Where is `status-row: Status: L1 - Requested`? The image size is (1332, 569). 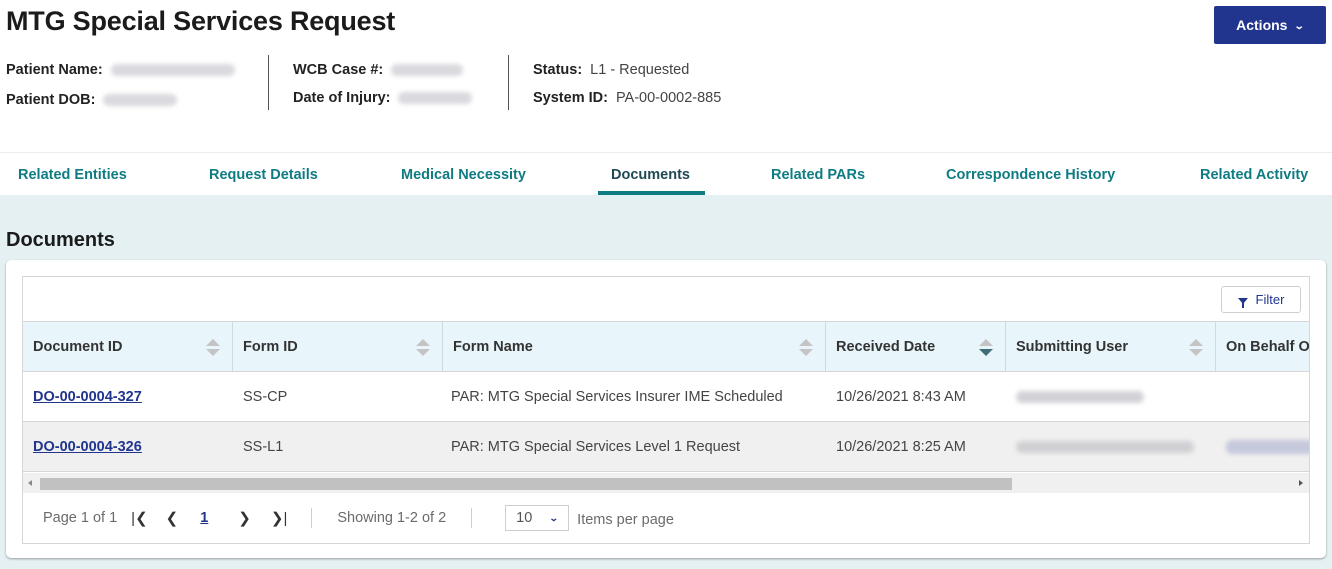
status-row: Status: L1 - Requested is located at coordinates (627, 70).